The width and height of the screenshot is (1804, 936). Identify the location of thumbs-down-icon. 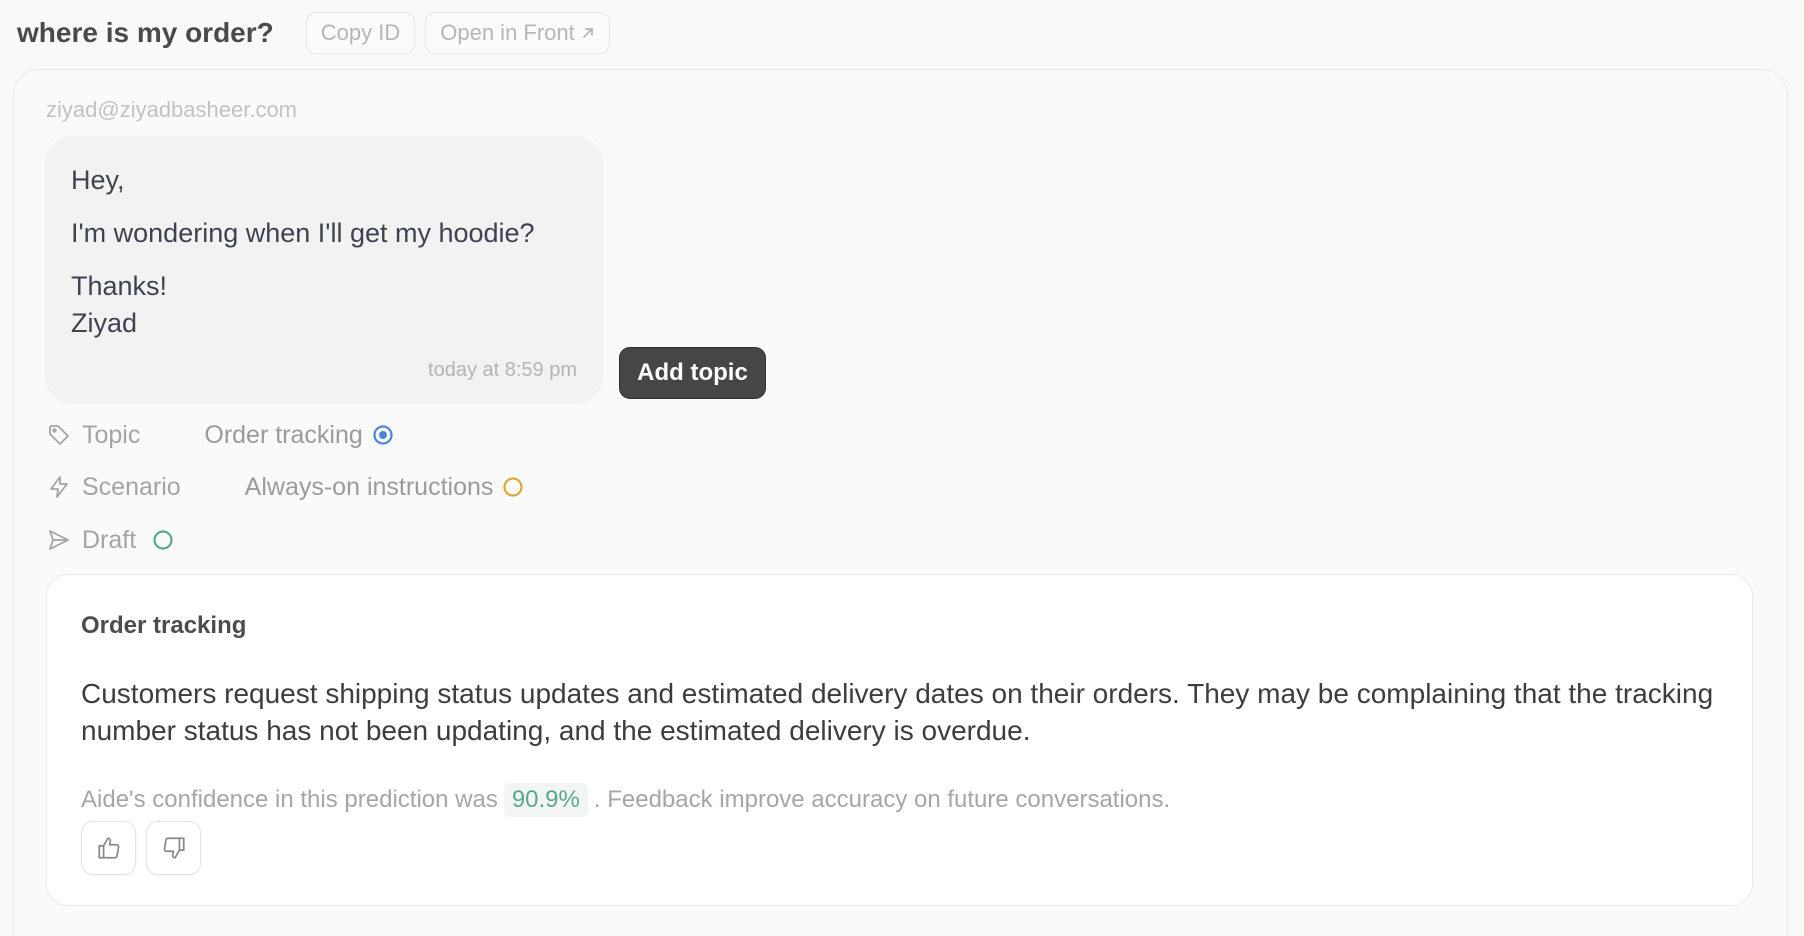
(174, 848).